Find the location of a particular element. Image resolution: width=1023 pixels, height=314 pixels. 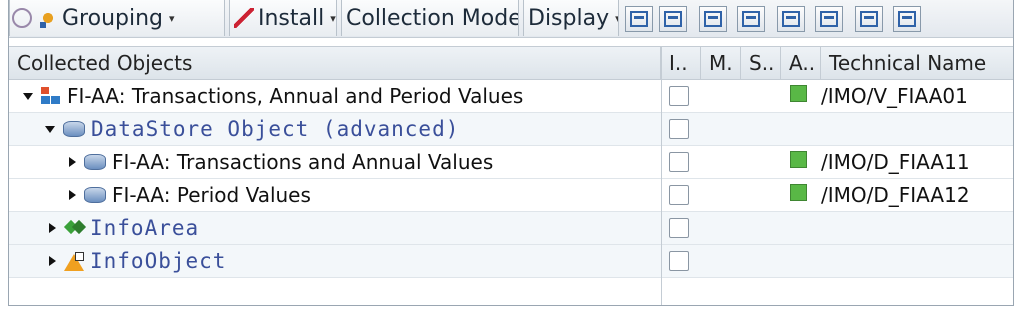

import-icon is located at coordinates (751, 19).